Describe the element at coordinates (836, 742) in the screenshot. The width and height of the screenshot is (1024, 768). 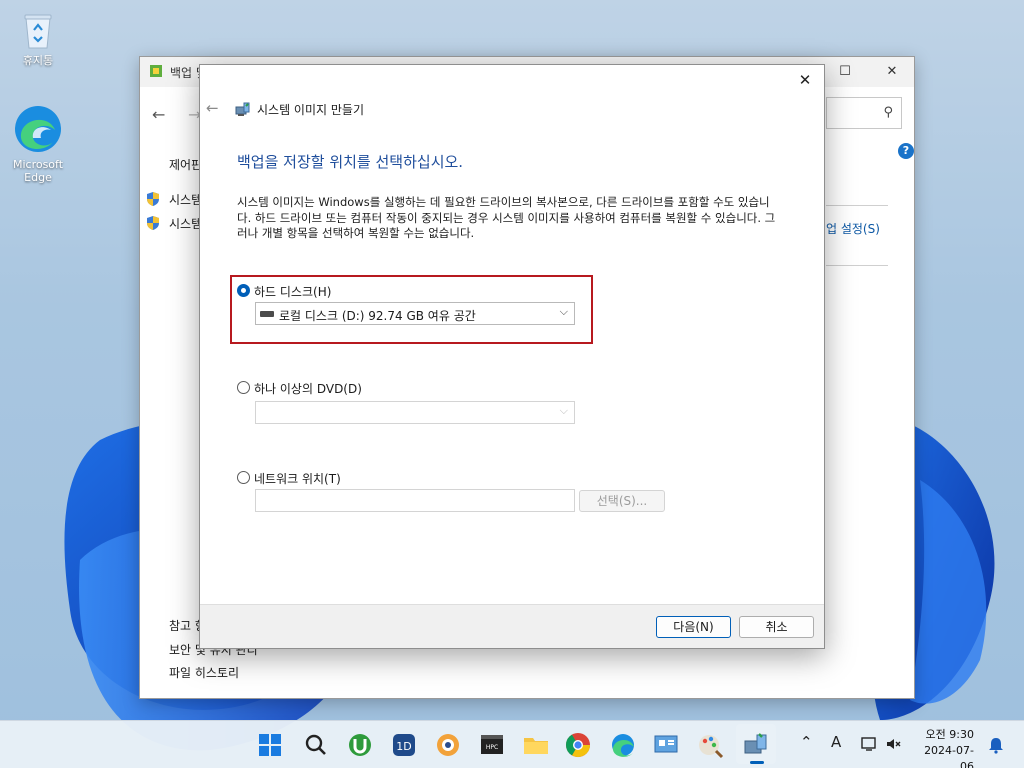
I see `ime-indicator: A` at that location.